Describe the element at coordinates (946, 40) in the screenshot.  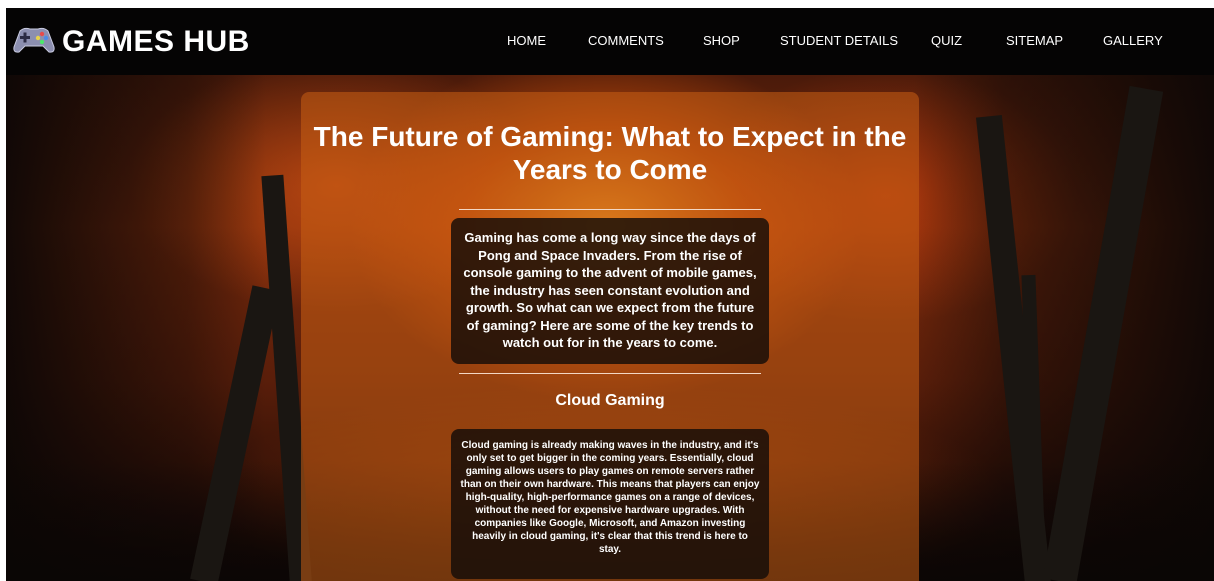
I see `nav-quiz: QUIZ` at that location.